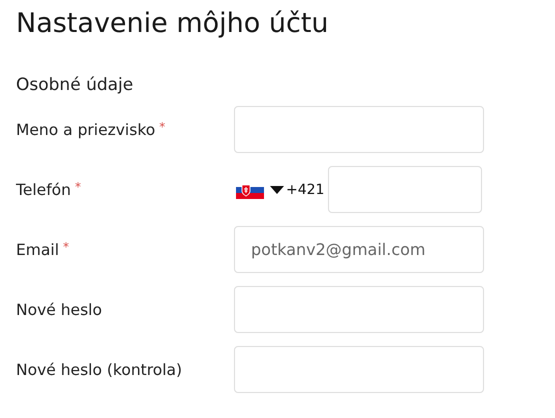 Image resolution: width=555 pixels, height=418 pixels. What do you see at coordinates (359, 249) in the screenshot?
I see `input-field: potkanv2@gmail.com` at bounding box center [359, 249].